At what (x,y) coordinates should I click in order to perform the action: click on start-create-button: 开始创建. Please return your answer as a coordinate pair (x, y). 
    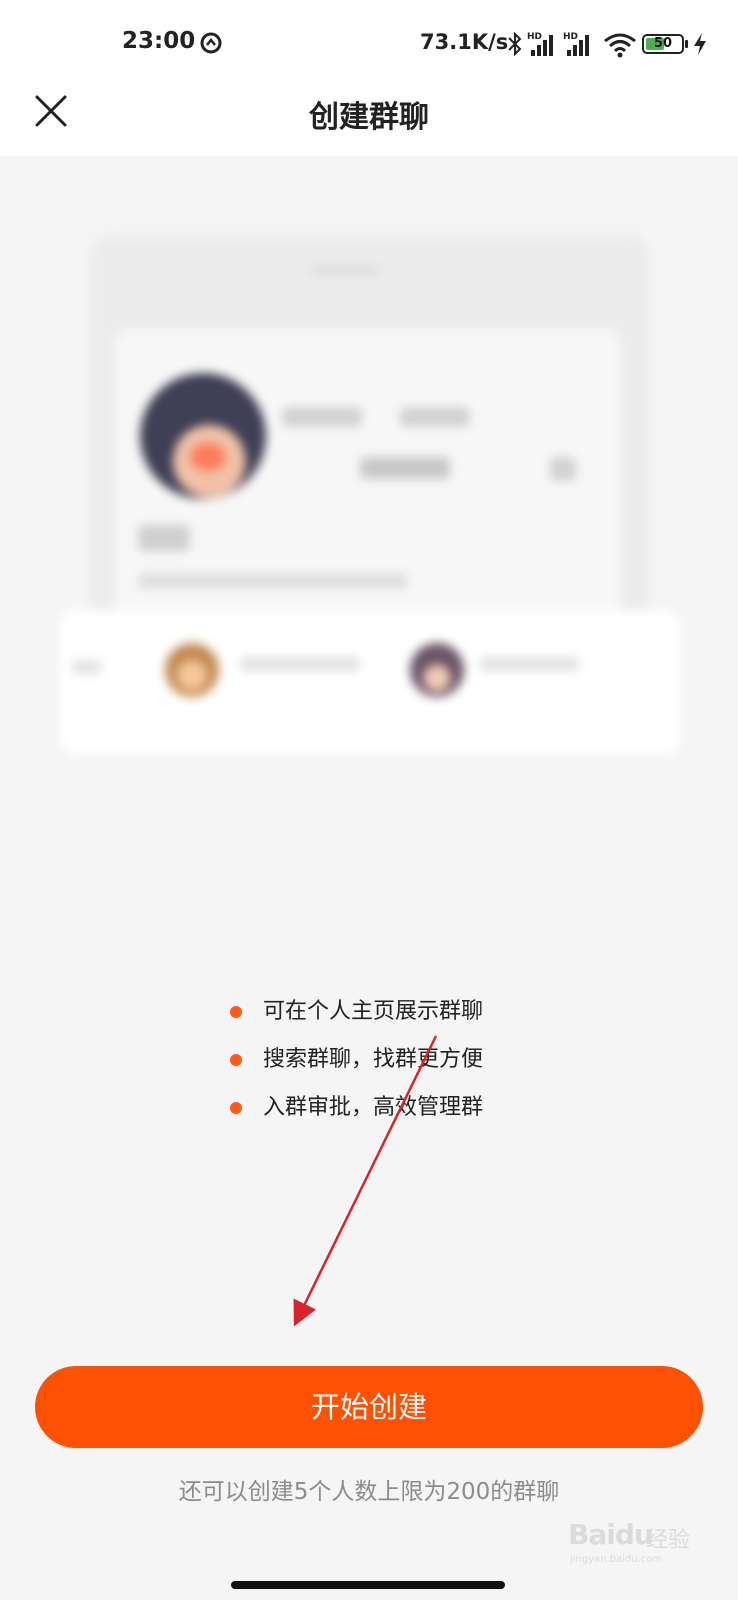
    Looking at the image, I should click on (369, 1407).